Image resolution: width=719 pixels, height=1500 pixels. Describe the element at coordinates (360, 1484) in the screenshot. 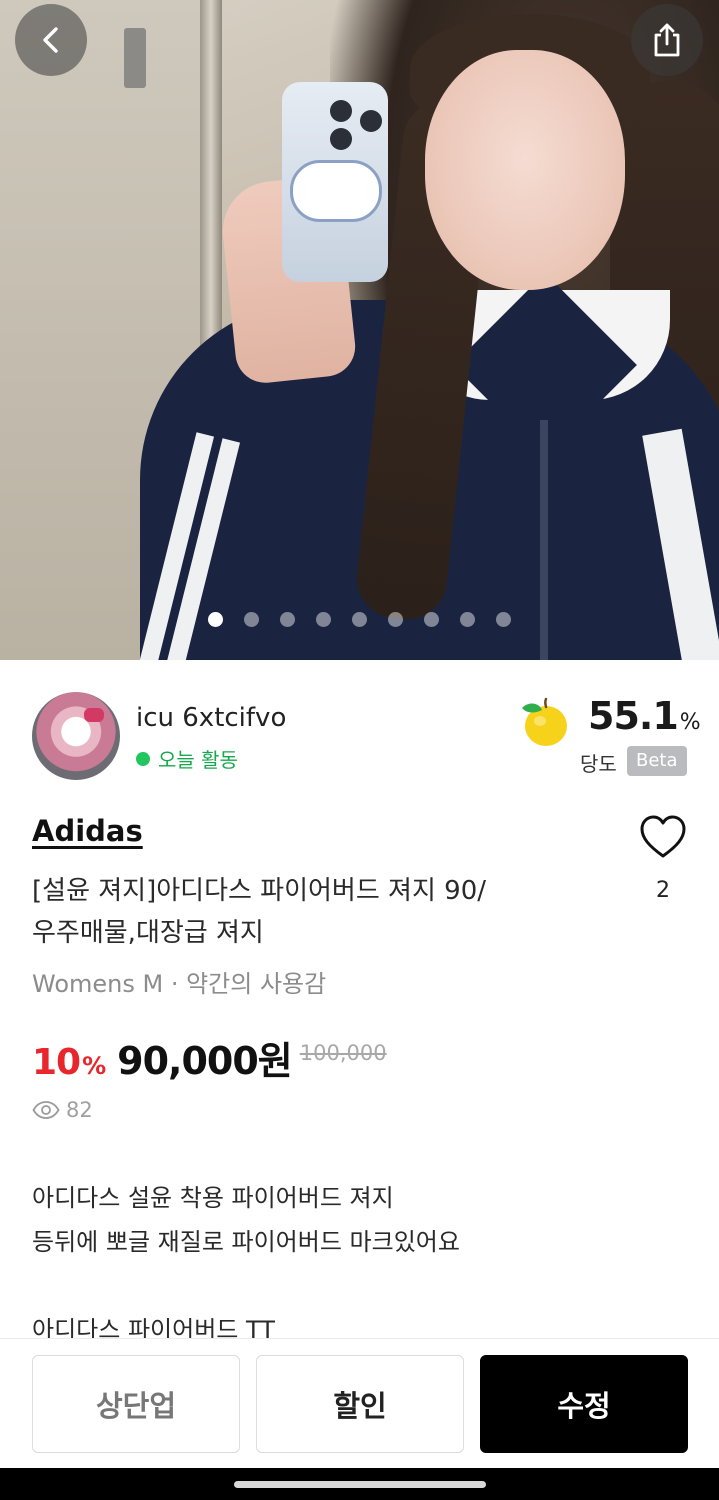

I see `home-indicator` at that location.